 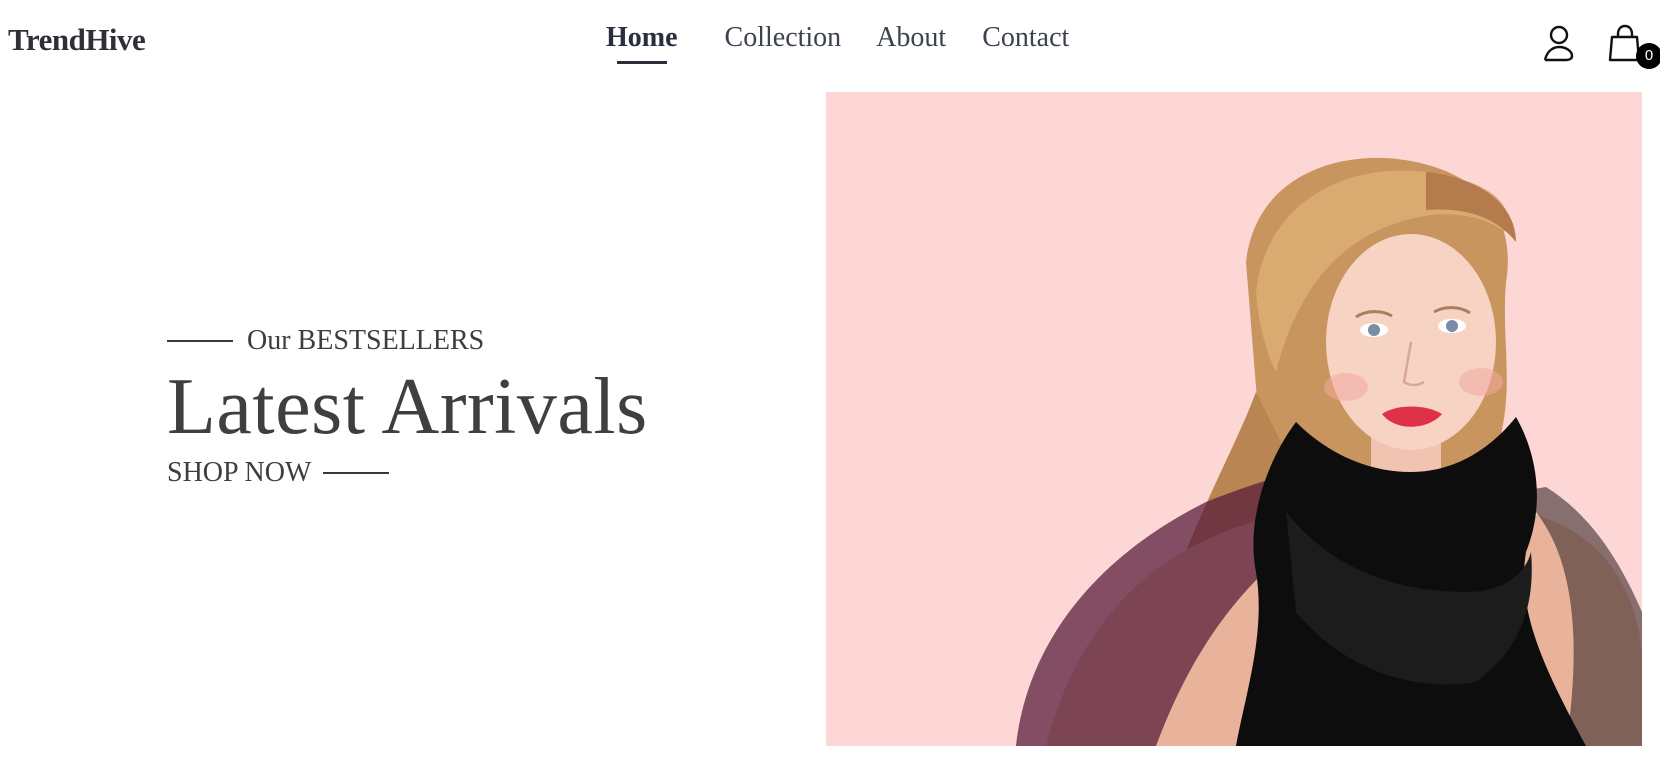 What do you see at coordinates (366, 340) in the screenshot?
I see `hero-eyebrow-text: Our BESTSELLERS` at bounding box center [366, 340].